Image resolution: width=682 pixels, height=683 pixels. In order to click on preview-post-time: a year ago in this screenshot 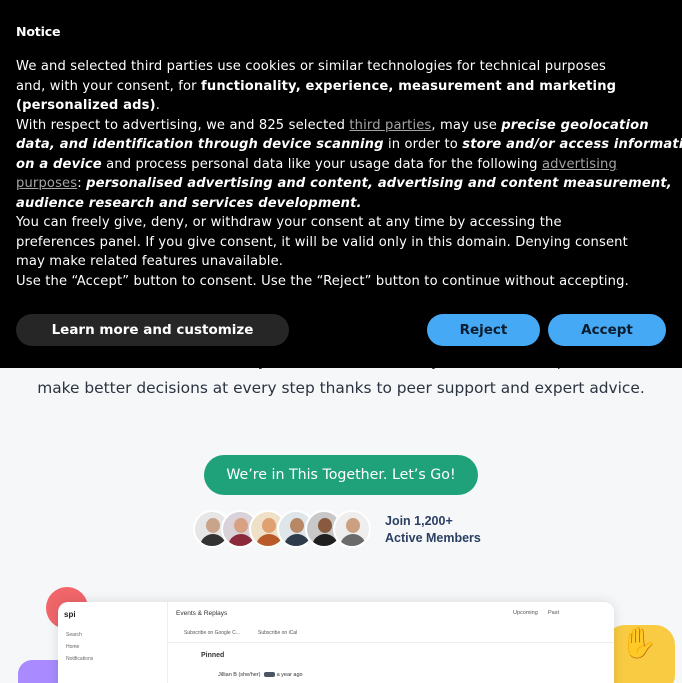, I will do `click(289, 675)`.